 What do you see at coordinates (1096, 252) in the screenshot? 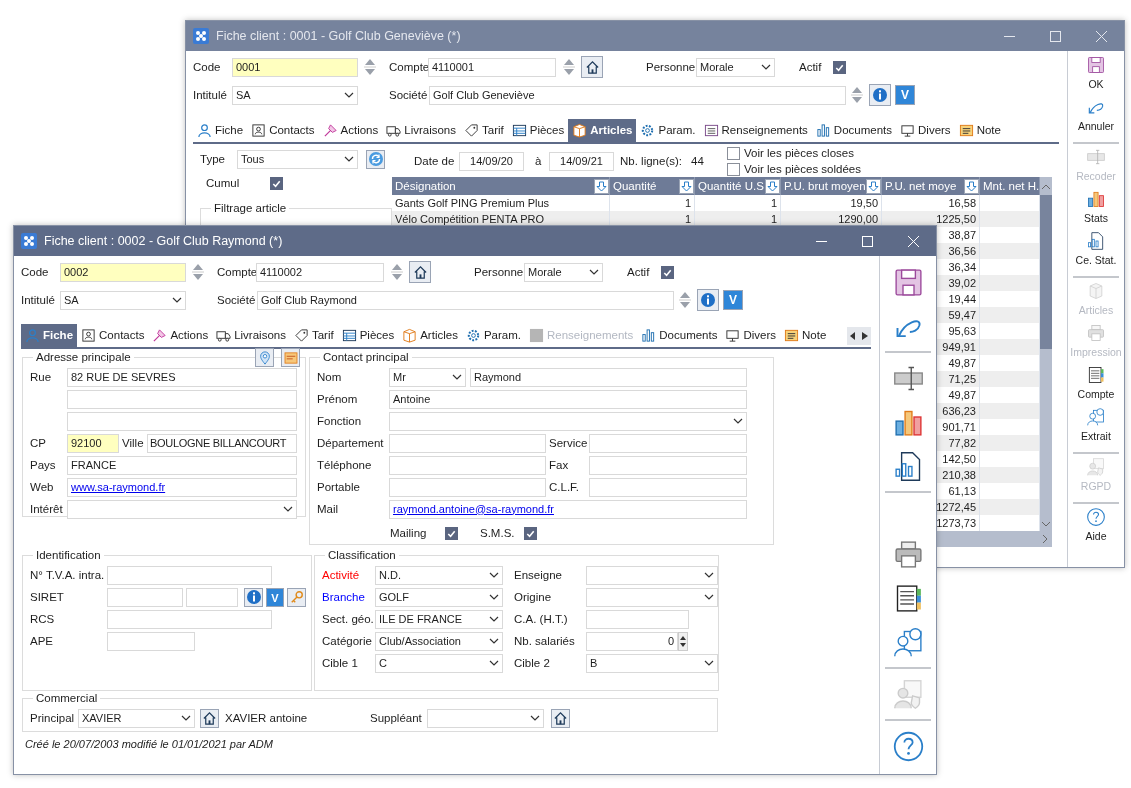
I see `toolbar-button: Ce. Stat.` at bounding box center [1096, 252].